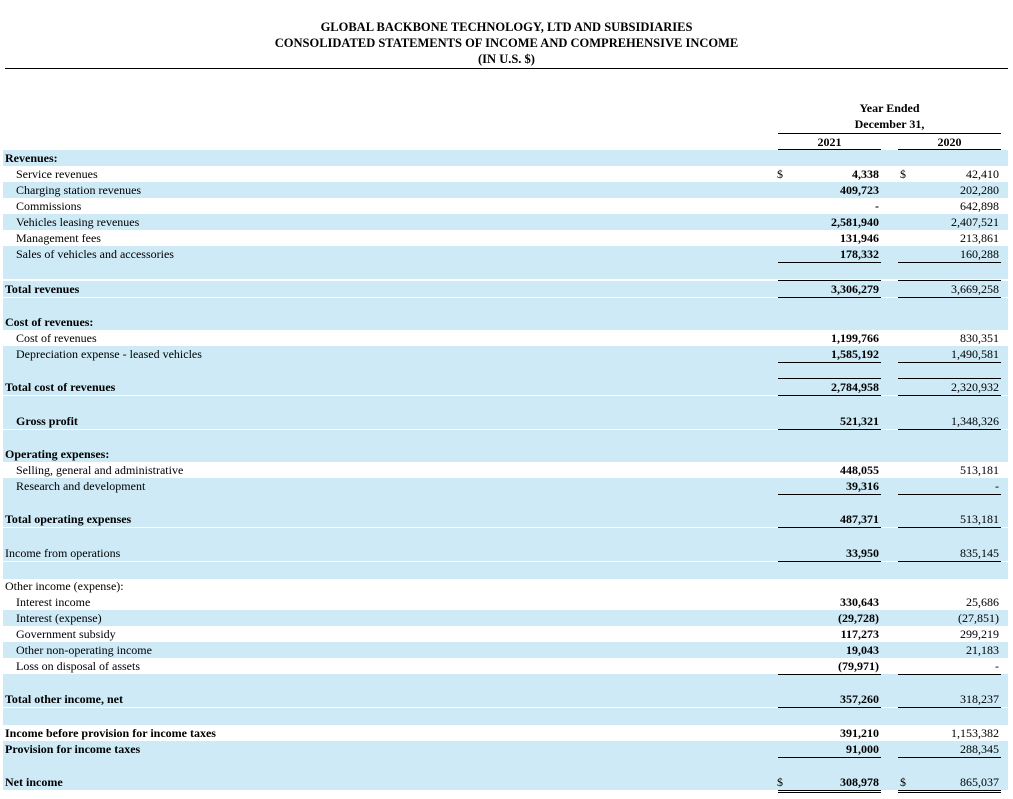  I want to click on statement-row: Government subsidy 117,273 299,219, so click(505, 634).